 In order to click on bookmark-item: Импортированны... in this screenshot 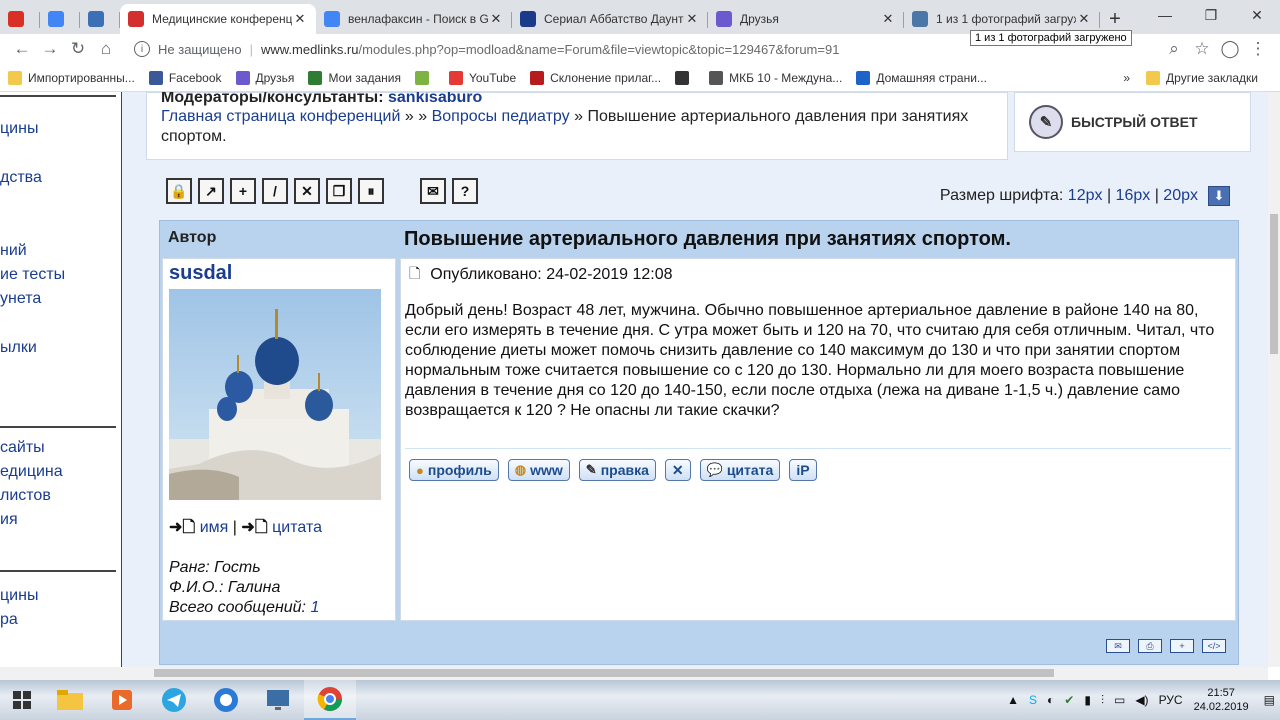, I will do `click(71, 77)`.